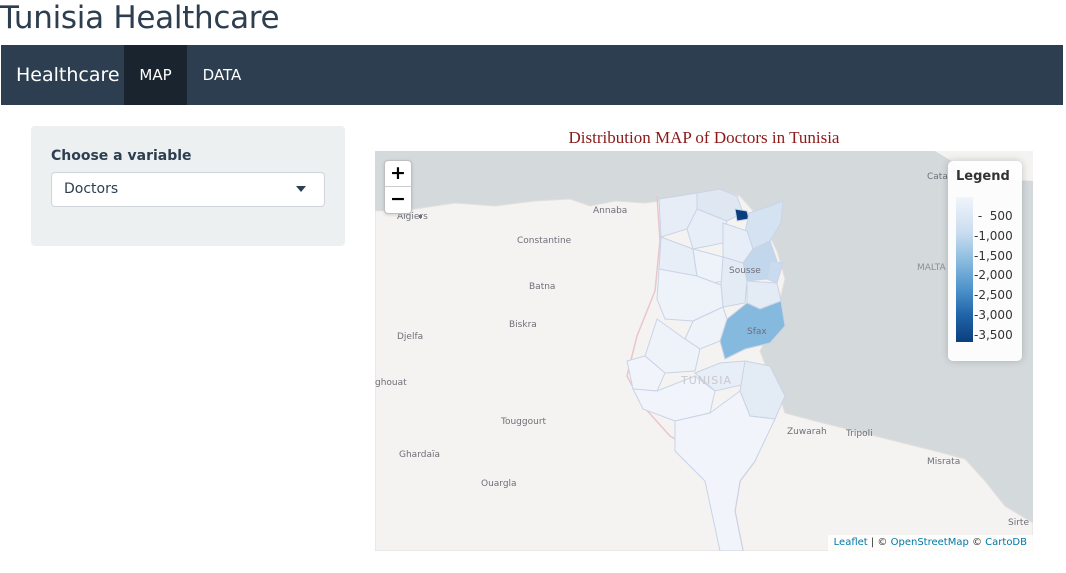 The image size is (1066, 573). I want to click on city-label-malta: MALTA, so click(931, 268).